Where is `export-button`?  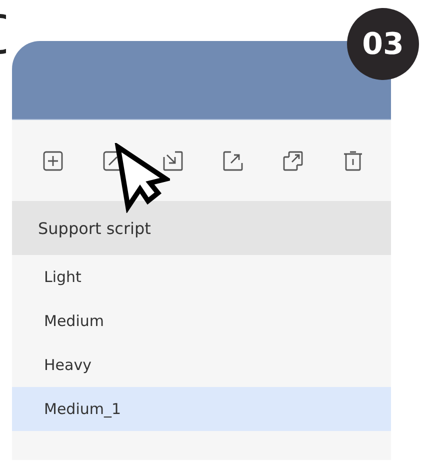
export-button is located at coordinates (232, 160).